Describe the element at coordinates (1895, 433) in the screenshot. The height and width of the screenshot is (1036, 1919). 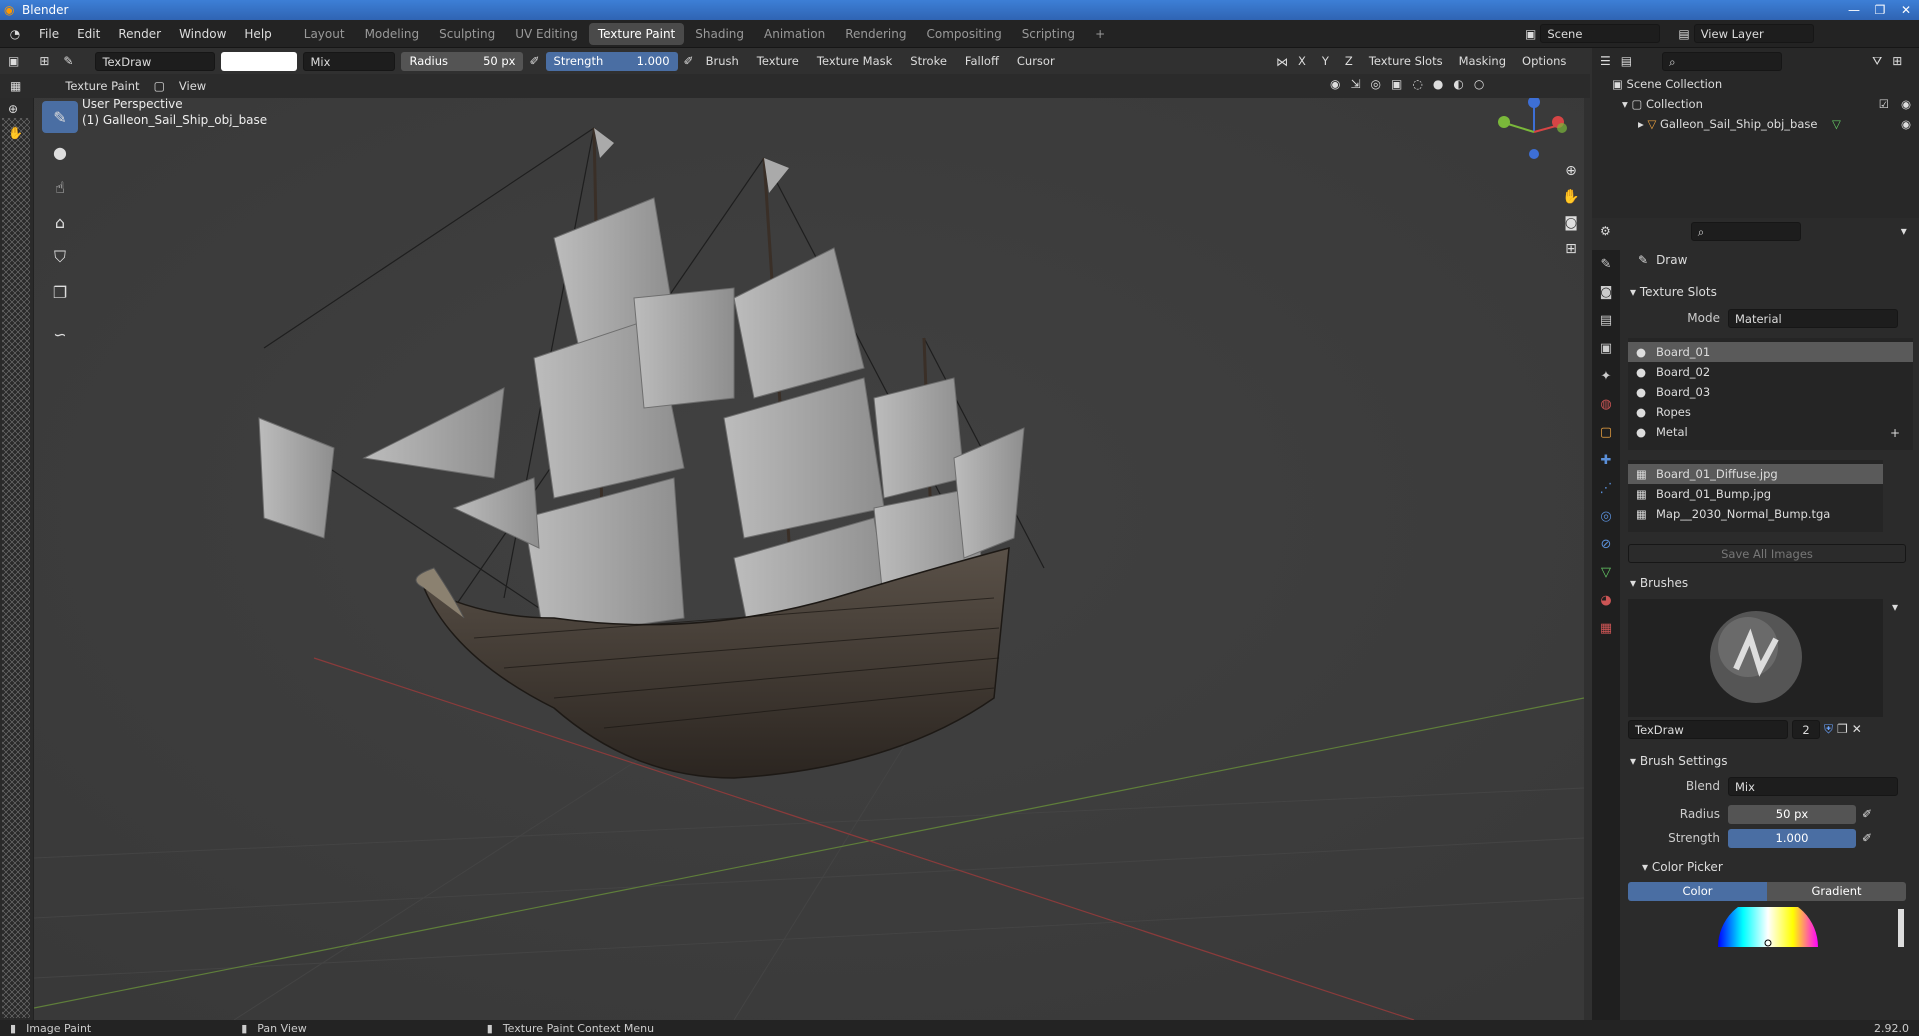
I see `add-slot-icon: +` at that location.